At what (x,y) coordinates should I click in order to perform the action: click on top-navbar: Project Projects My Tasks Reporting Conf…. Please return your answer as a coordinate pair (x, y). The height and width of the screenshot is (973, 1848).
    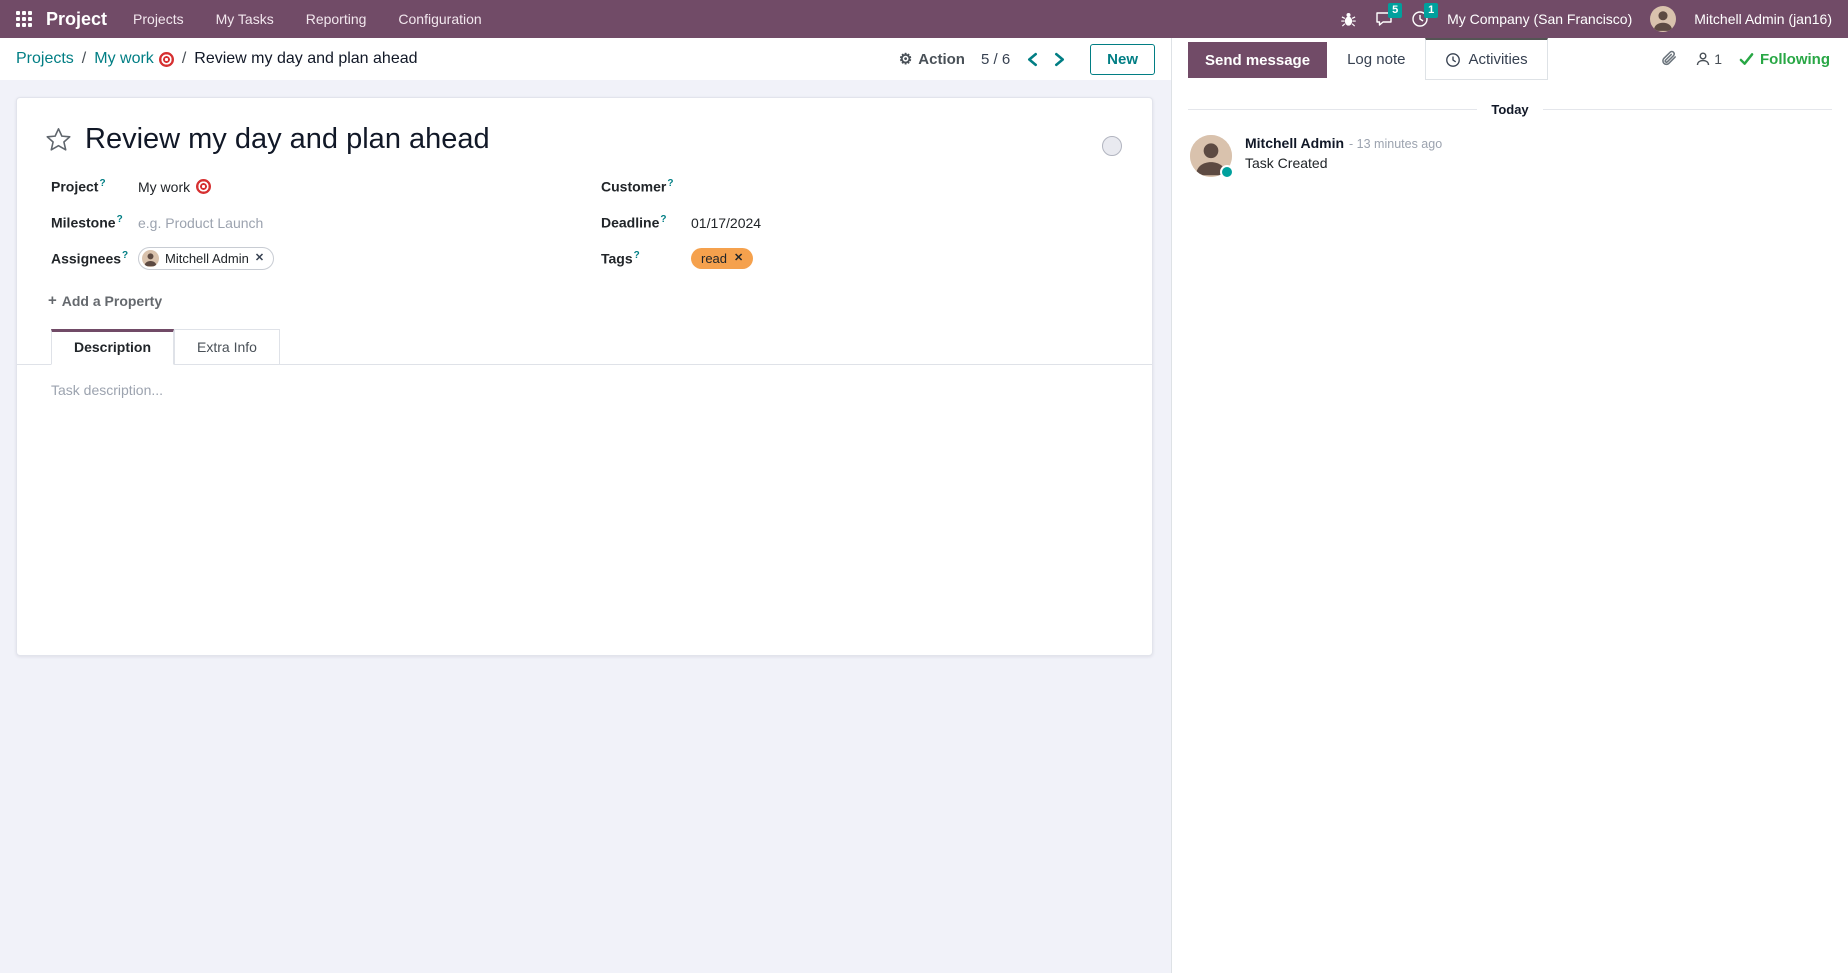
    Looking at the image, I should click on (924, 19).